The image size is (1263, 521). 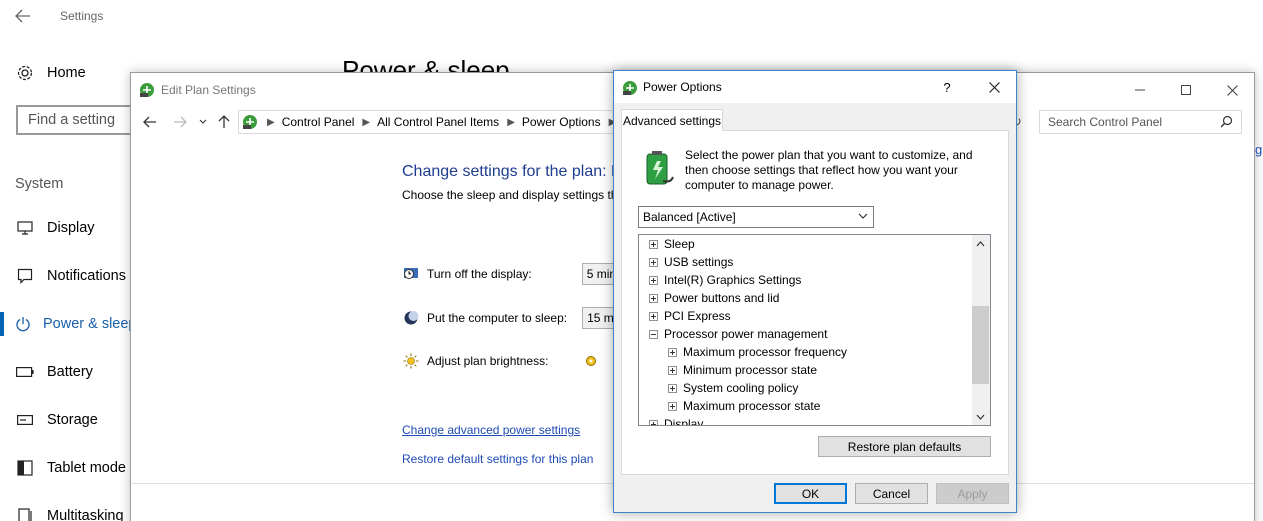 What do you see at coordinates (499, 361) in the screenshot?
I see `brightness-row: Adjust plan brightness:` at bounding box center [499, 361].